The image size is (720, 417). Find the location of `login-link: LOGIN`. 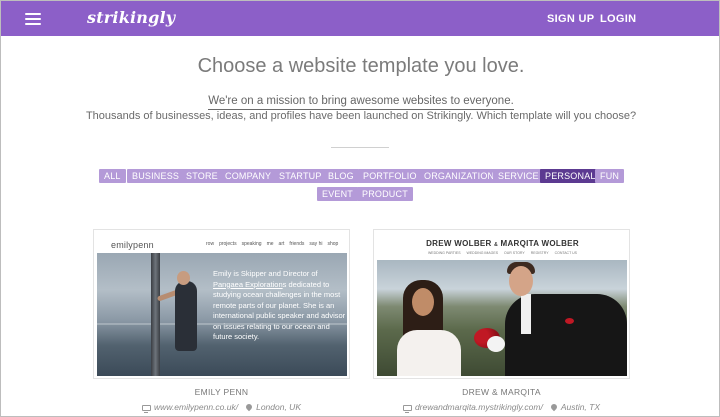

login-link: LOGIN is located at coordinates (618, 19).